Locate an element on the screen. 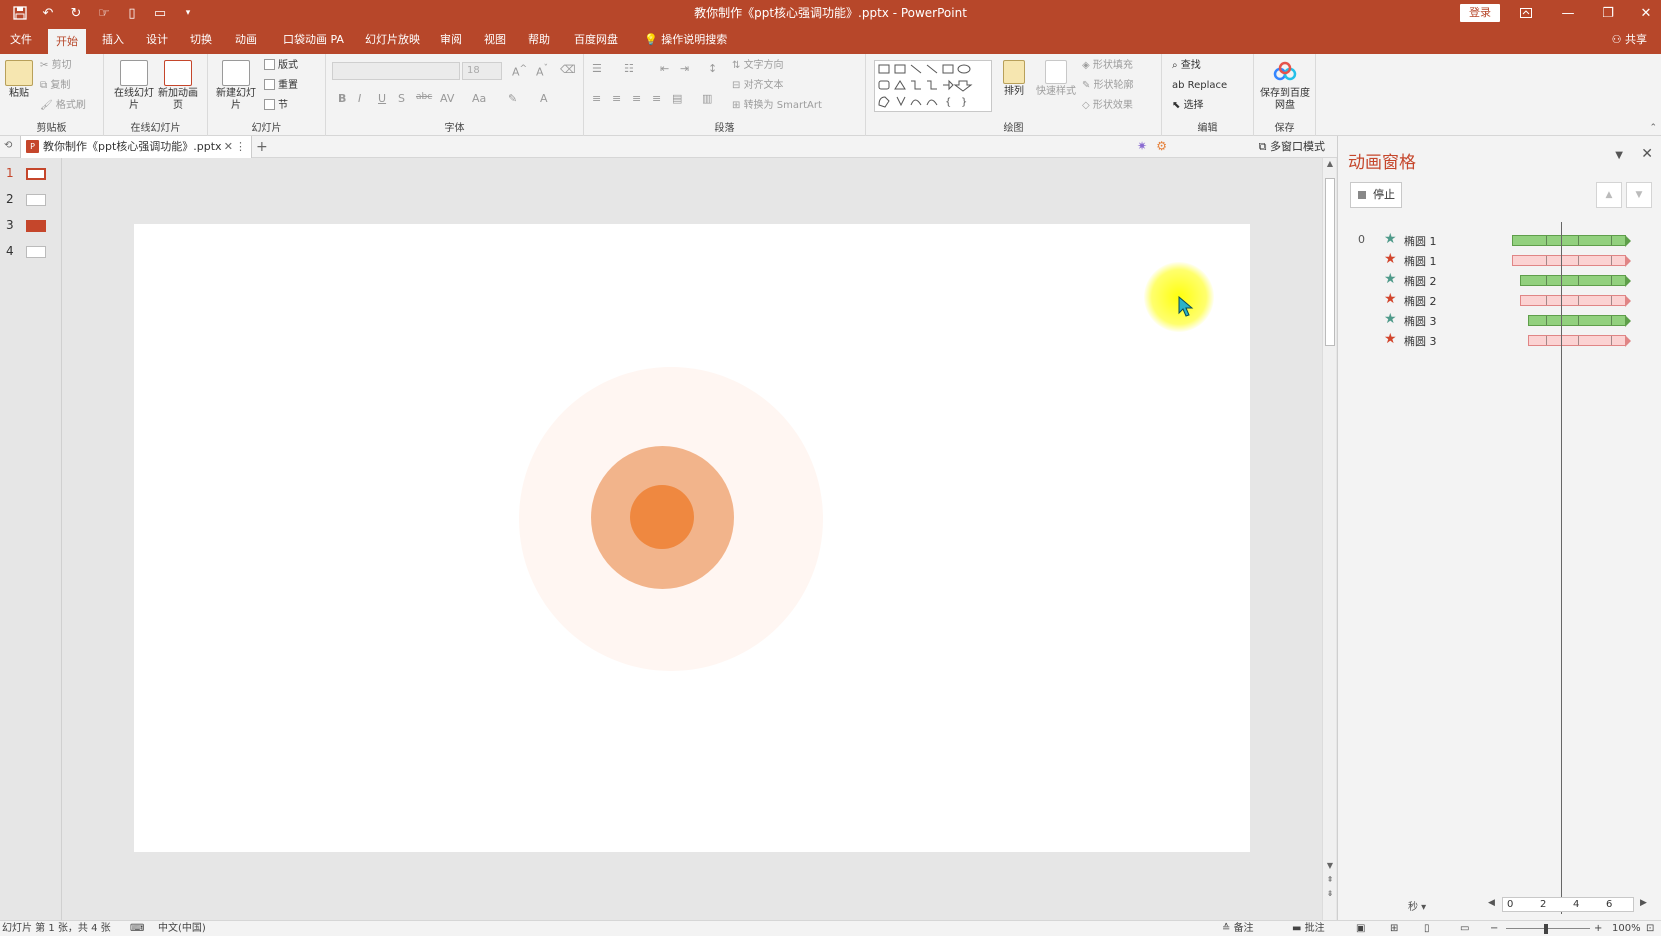 This screenshot has width=1661, height=936. layout-button: 版式 is located at coordinates (281, 66).